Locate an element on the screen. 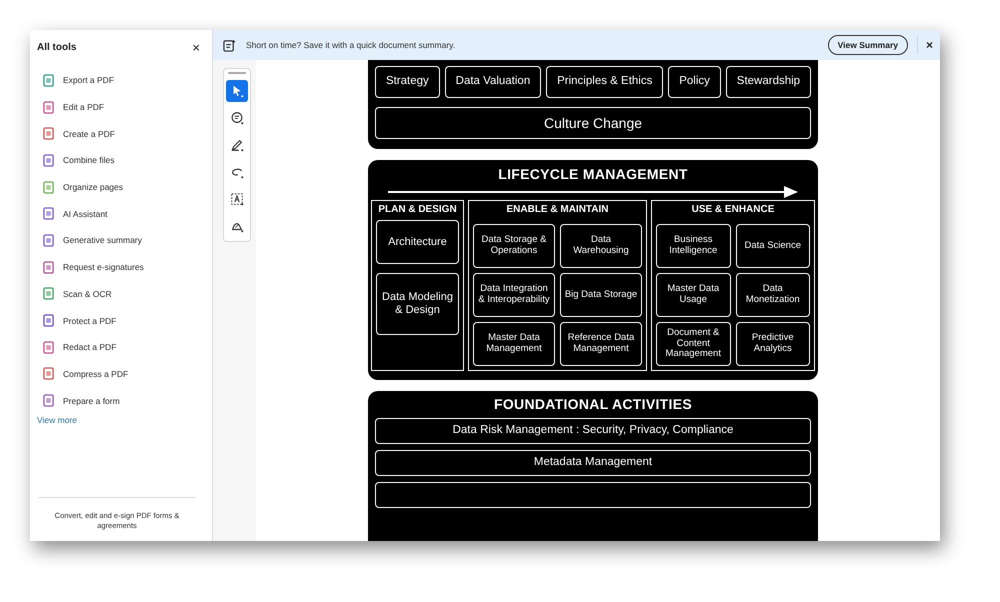 The image size is (1000, 602). diagram-box: Data Monetization is located at coordinates (773, 295).